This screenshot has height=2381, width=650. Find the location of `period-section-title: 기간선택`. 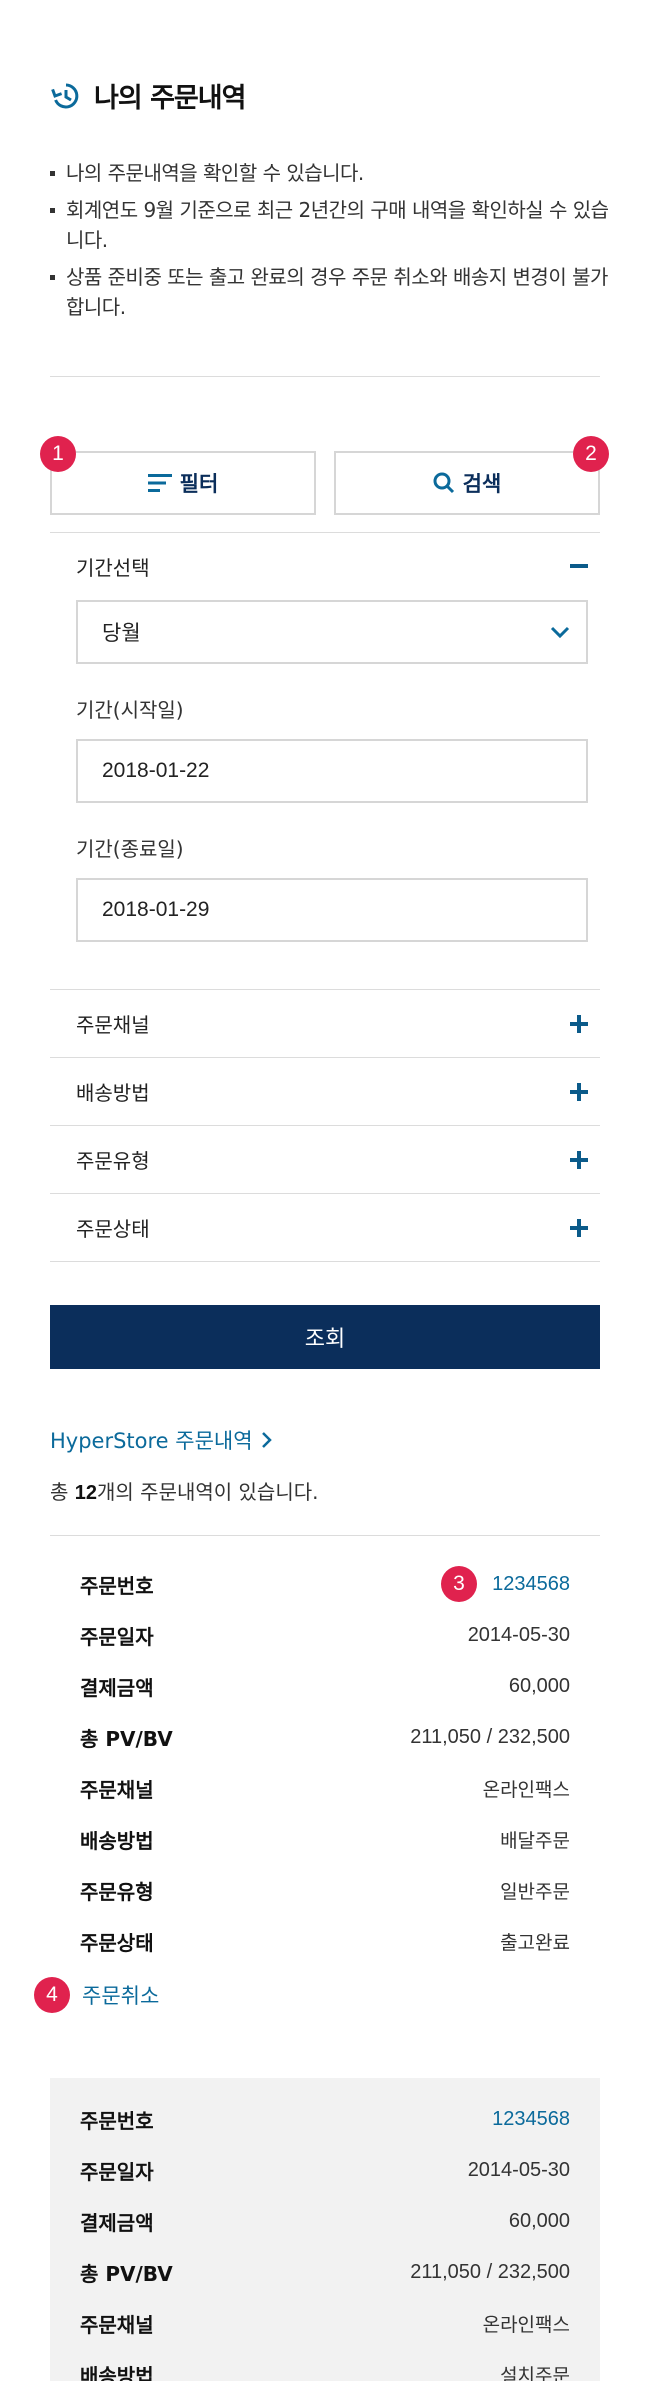

period-section-title: 기간선택 is located at coordinates (113, 567).